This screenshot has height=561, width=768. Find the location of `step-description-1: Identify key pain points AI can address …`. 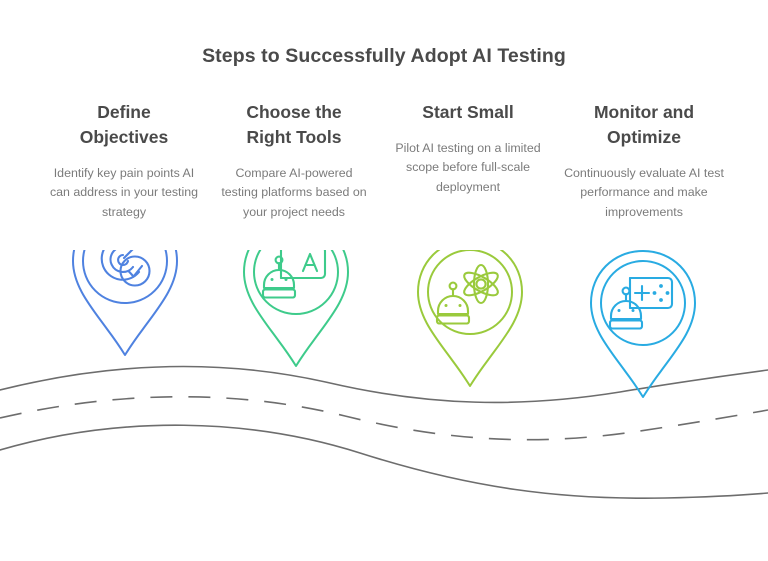

step-description-1: Identify key pain points AI can address … is located at coordinates (124, 192).